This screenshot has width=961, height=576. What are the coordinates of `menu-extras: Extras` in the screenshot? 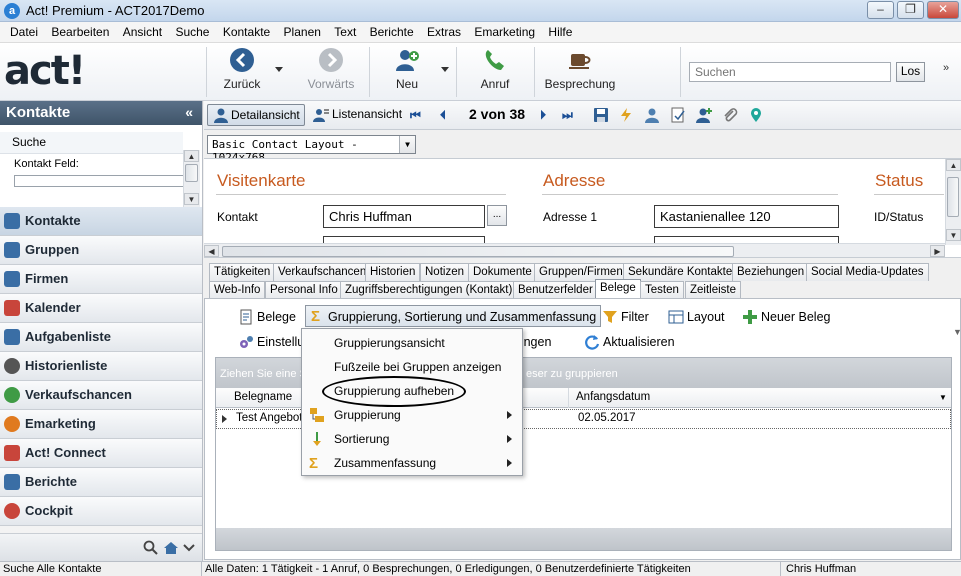 It's located at (444, 32).